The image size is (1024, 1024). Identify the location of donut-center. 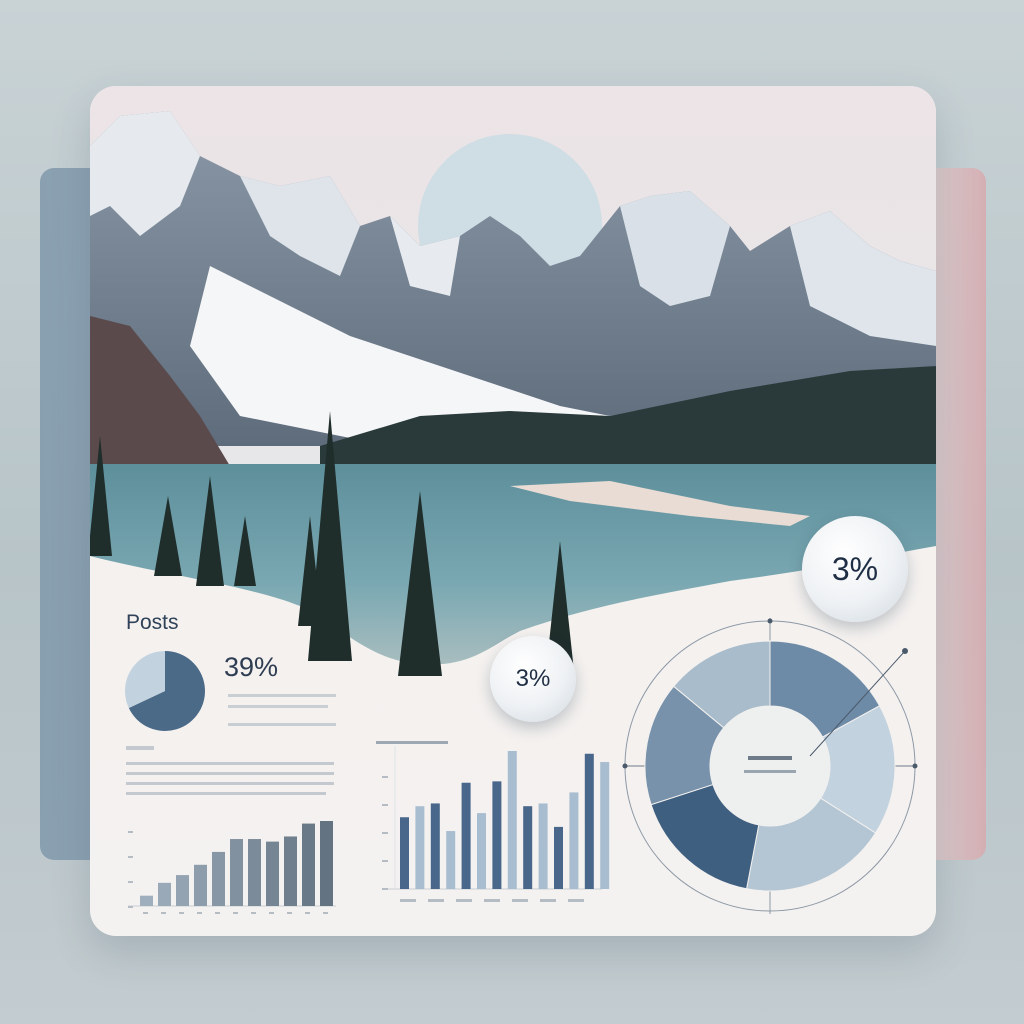
(770, 766).